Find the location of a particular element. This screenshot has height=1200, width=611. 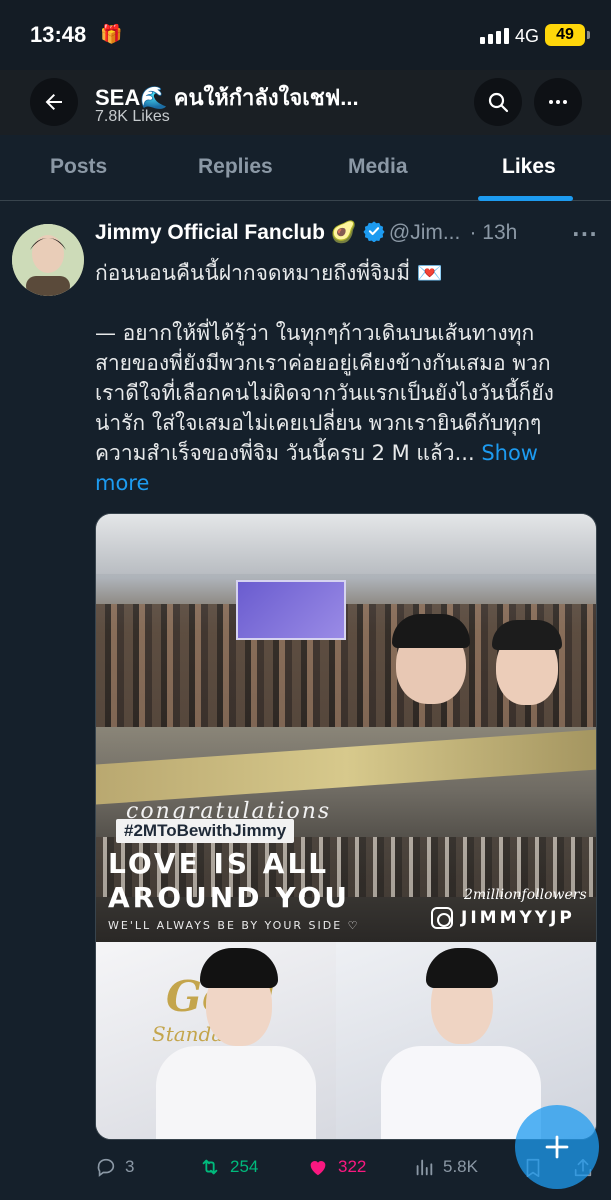

search-icon is located at coordinates (498, 102).